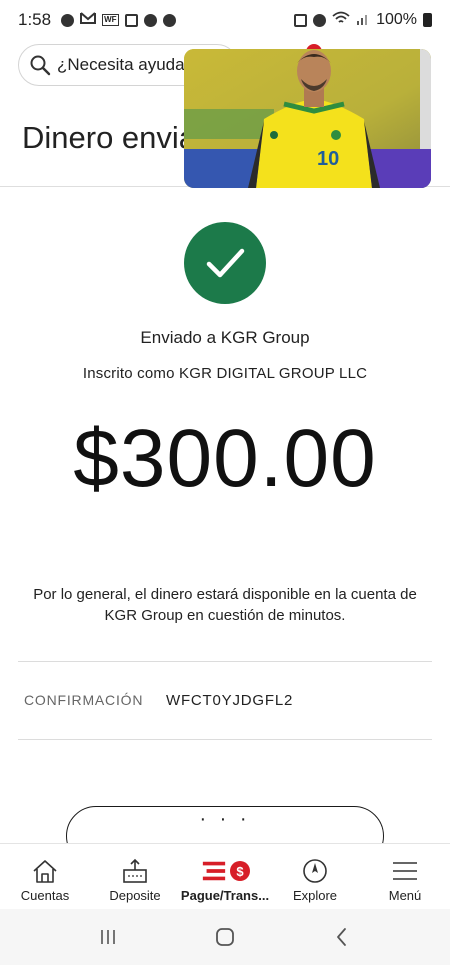 Image resolution: width=450 pixels, height=965 pixels. I want to click on nav-menu: Menú, so click(405, 876).